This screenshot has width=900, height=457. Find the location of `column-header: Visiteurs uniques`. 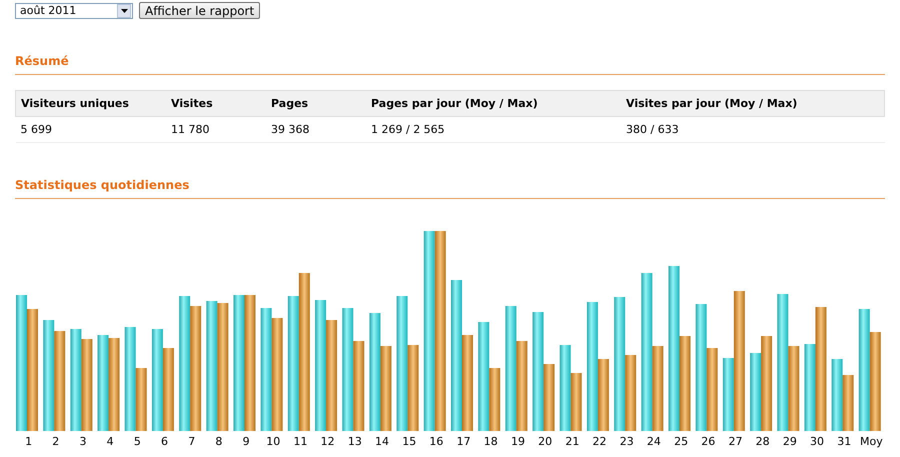

column-header: Visiteurs uniques is located at coordinates (91, 103).